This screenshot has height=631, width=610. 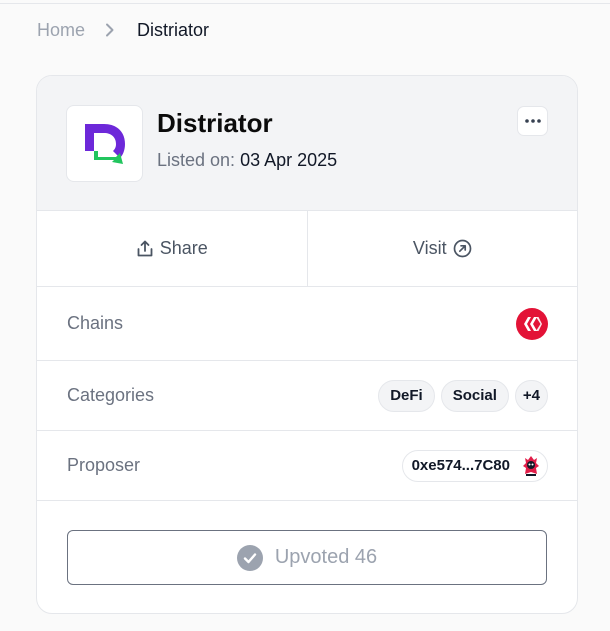 I want to click on more-options-button, so click(x=532, y=121).